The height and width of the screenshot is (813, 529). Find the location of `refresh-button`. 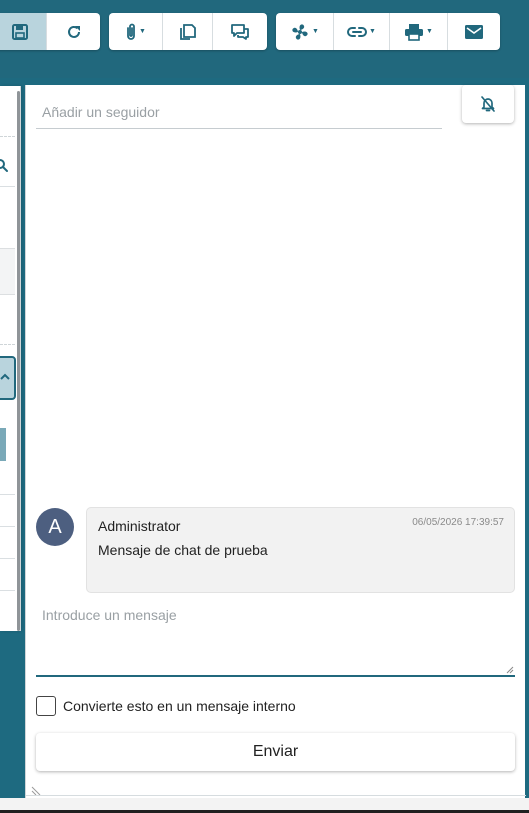

refresh-button is located at coordinates (73, 31).